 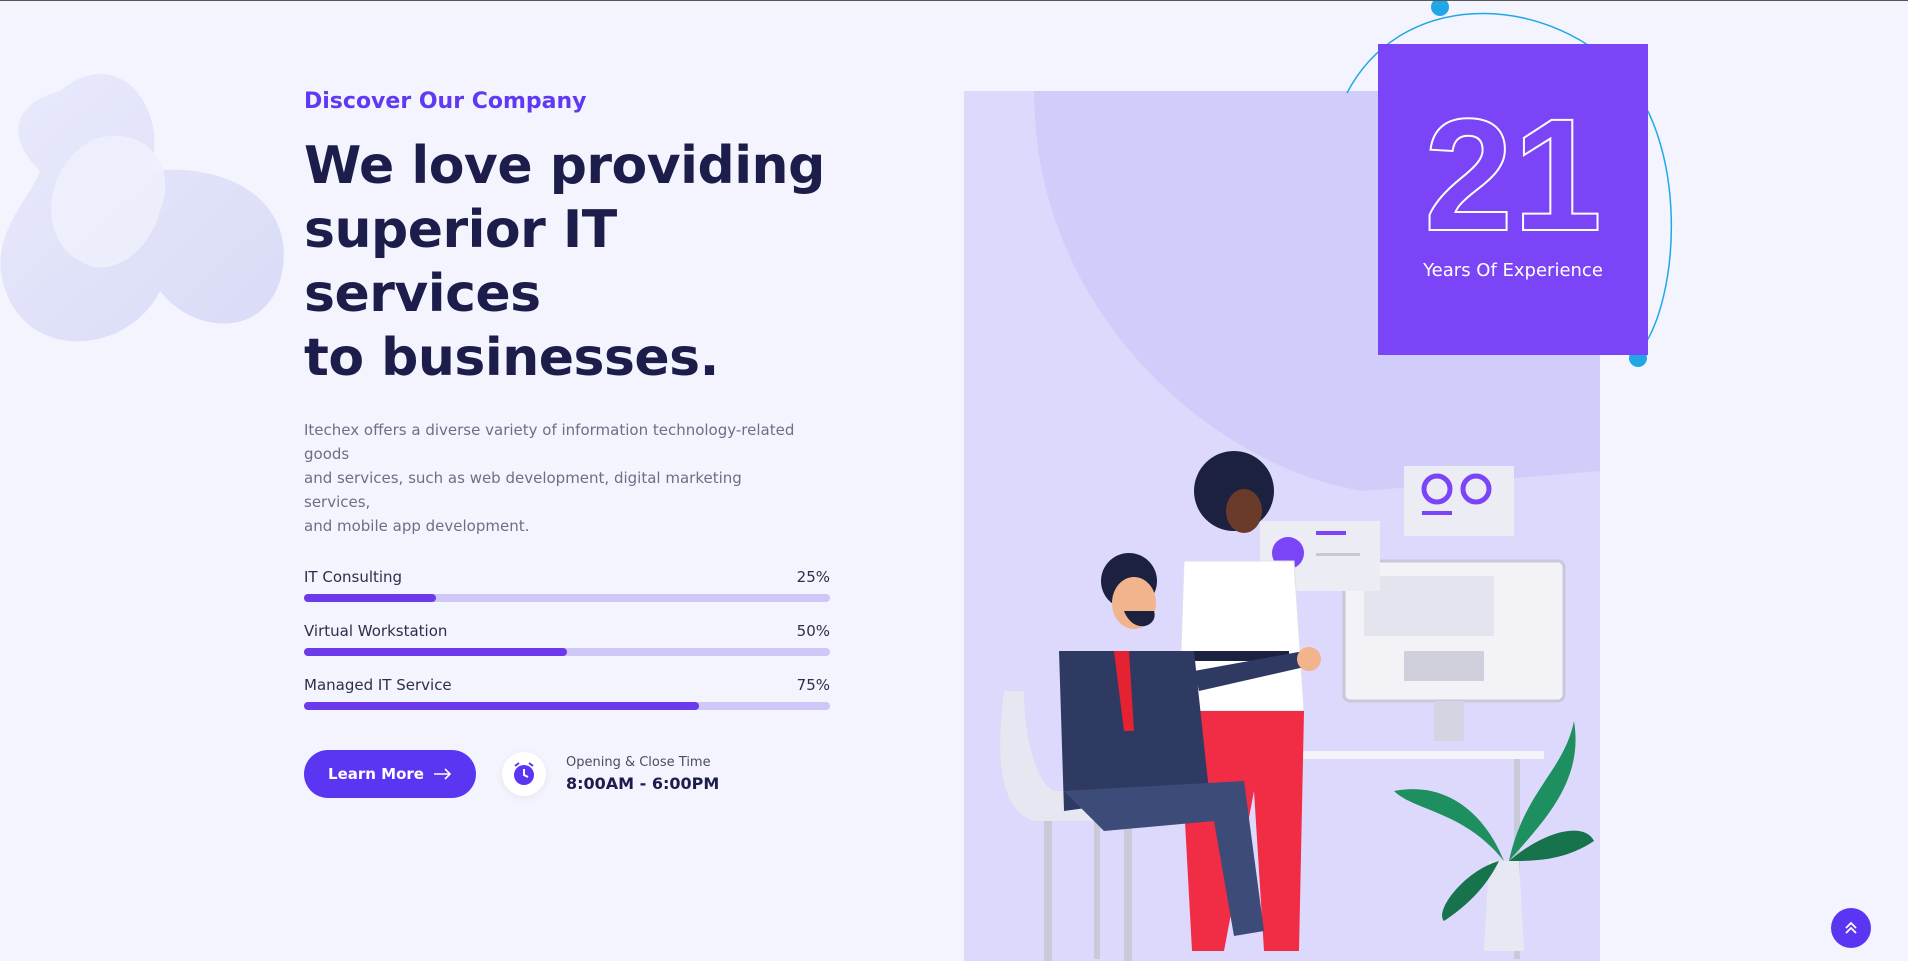 I want to click on skill-item: IT Consulting 25%, so click(x=567, y=585).